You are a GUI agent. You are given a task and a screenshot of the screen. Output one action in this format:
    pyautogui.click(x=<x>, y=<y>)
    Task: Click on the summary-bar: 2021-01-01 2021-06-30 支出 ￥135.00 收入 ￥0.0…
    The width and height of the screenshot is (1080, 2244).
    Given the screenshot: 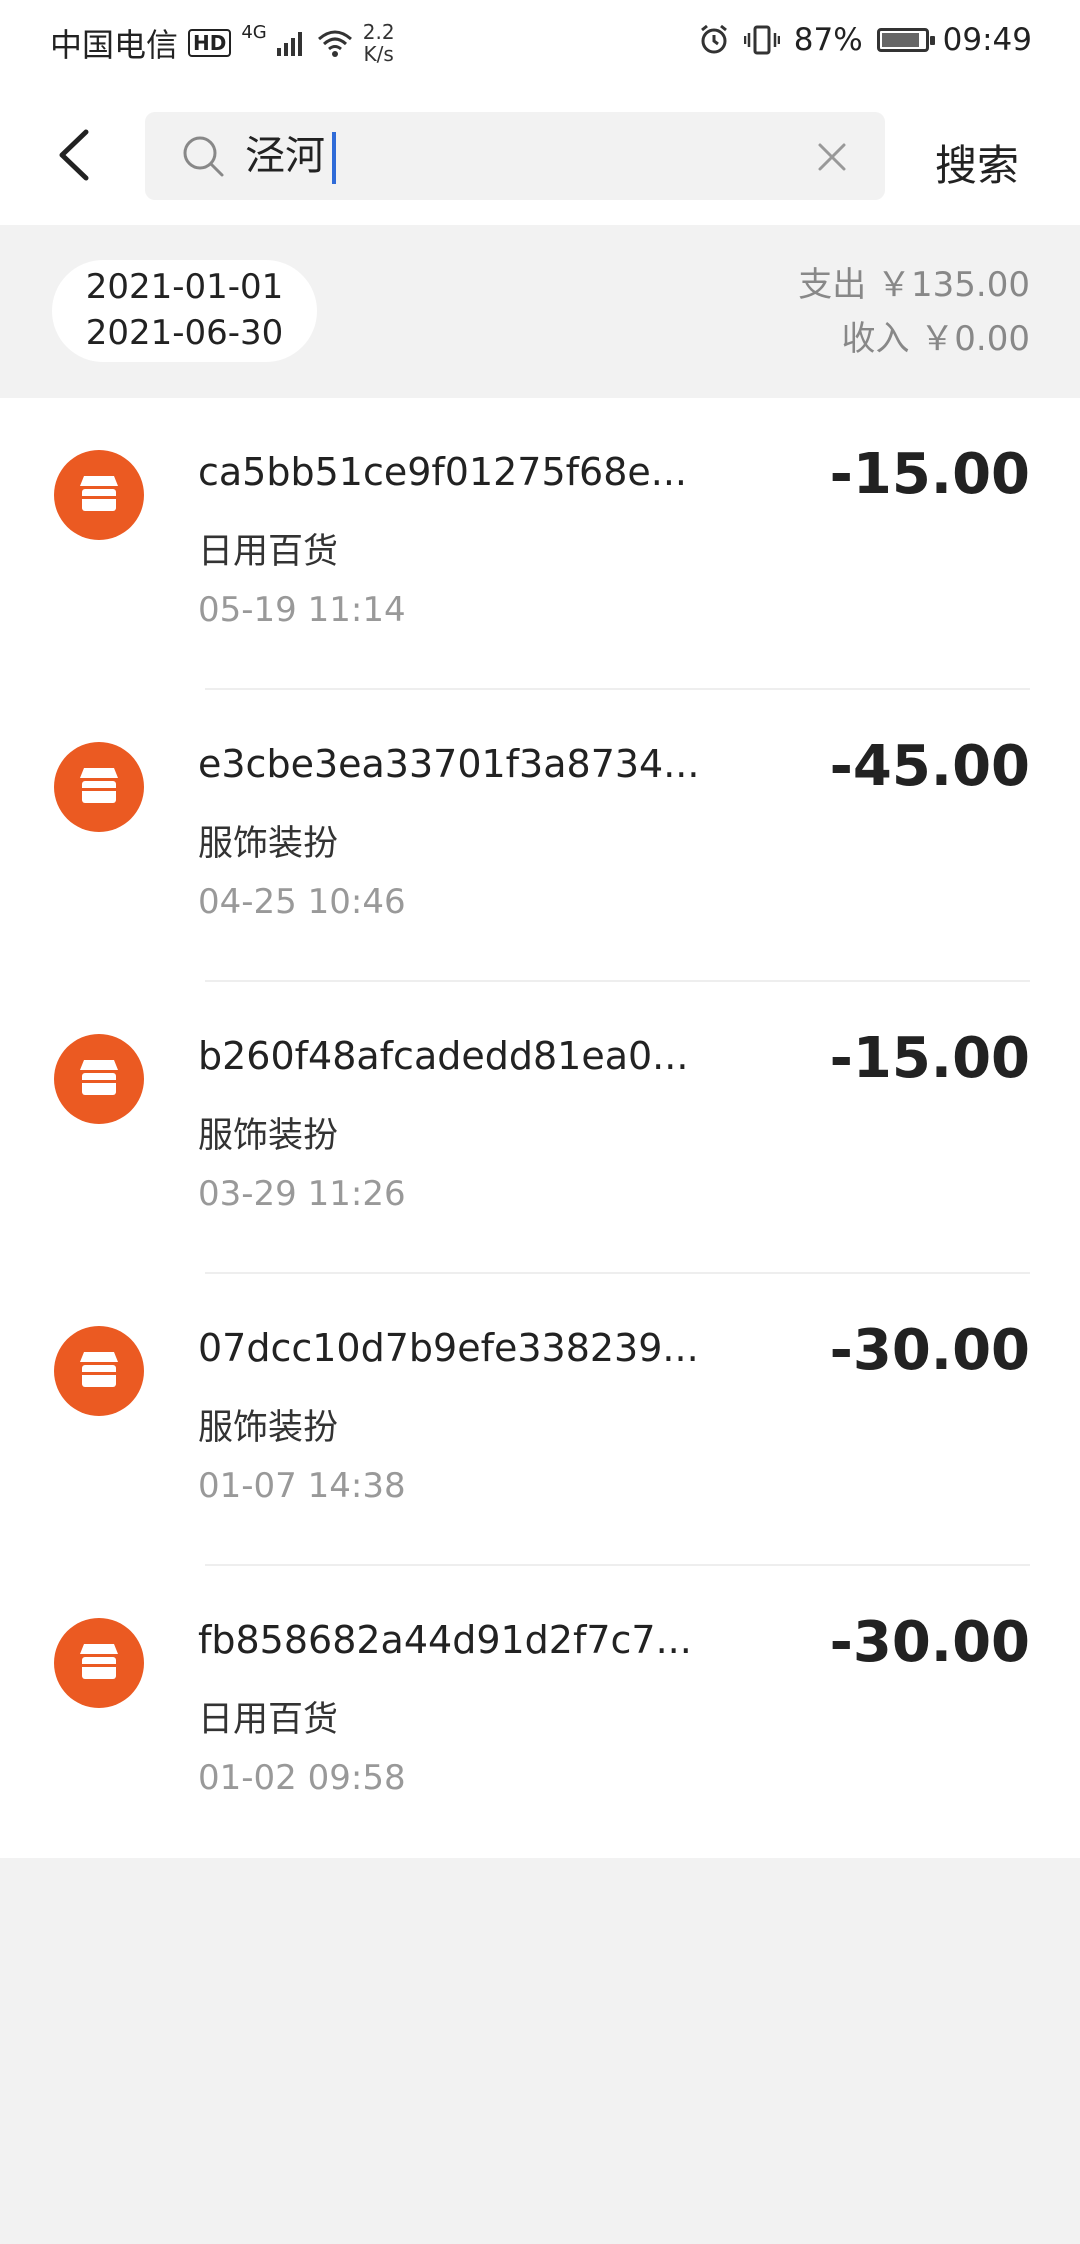 What is the action you would take?
    pyautogui.click(x=540, y=312)
    